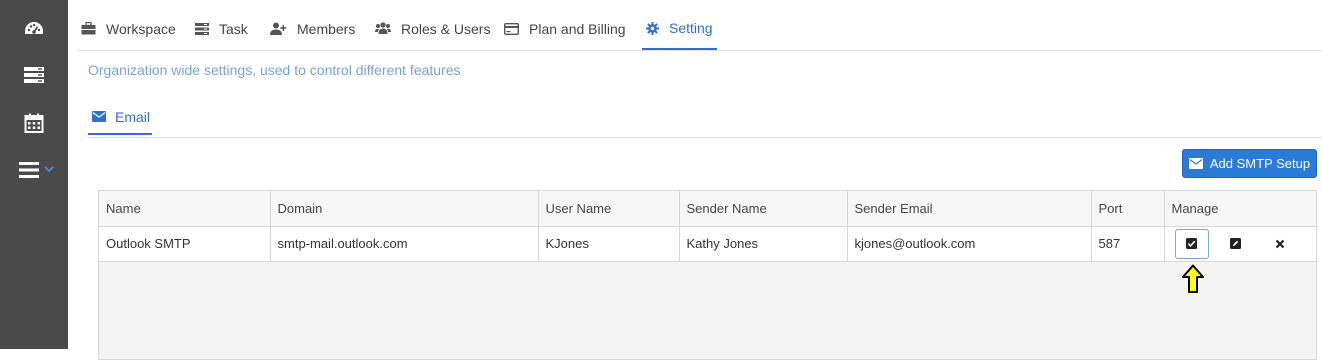 The height and width of the screenshot is (360, 1322). Describe the element at coordinates (1260, 163) in the screenshot. I see `add-smtp-setup-label: Add SMTP Setup` at that location.